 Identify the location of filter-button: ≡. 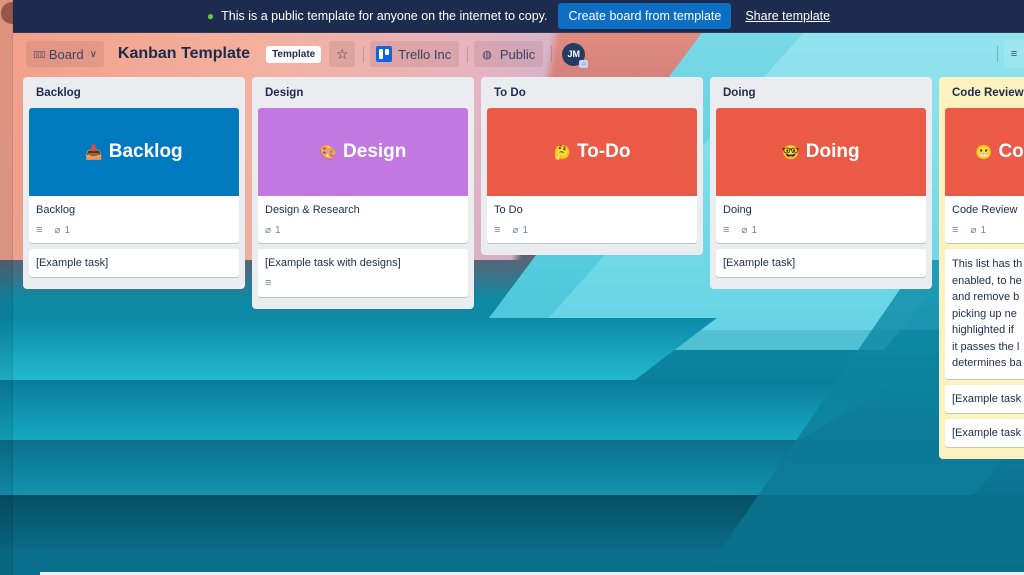
(1014, 54).